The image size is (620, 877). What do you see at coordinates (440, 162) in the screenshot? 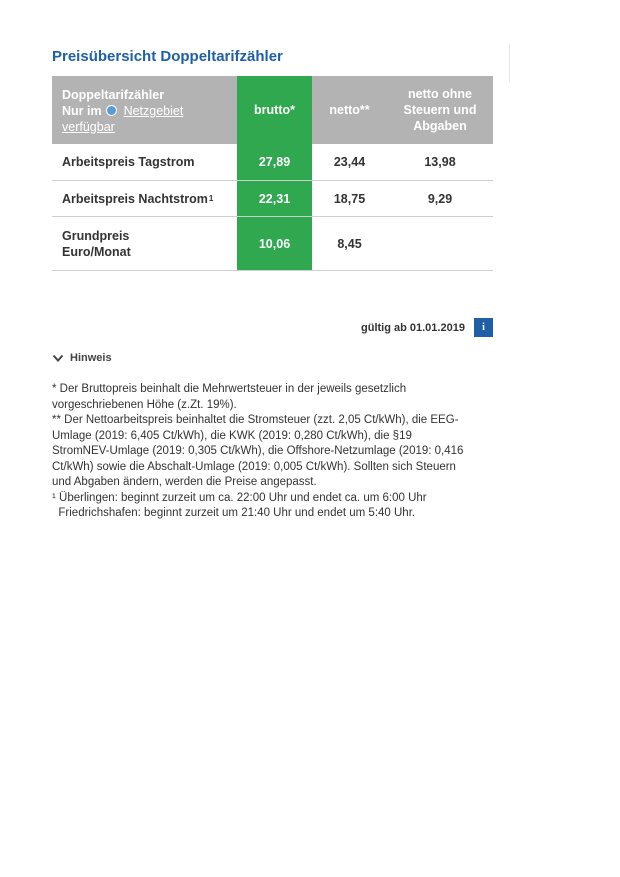
I see `netto-ohne-value: 13,98` at bounding box center [440, 162].